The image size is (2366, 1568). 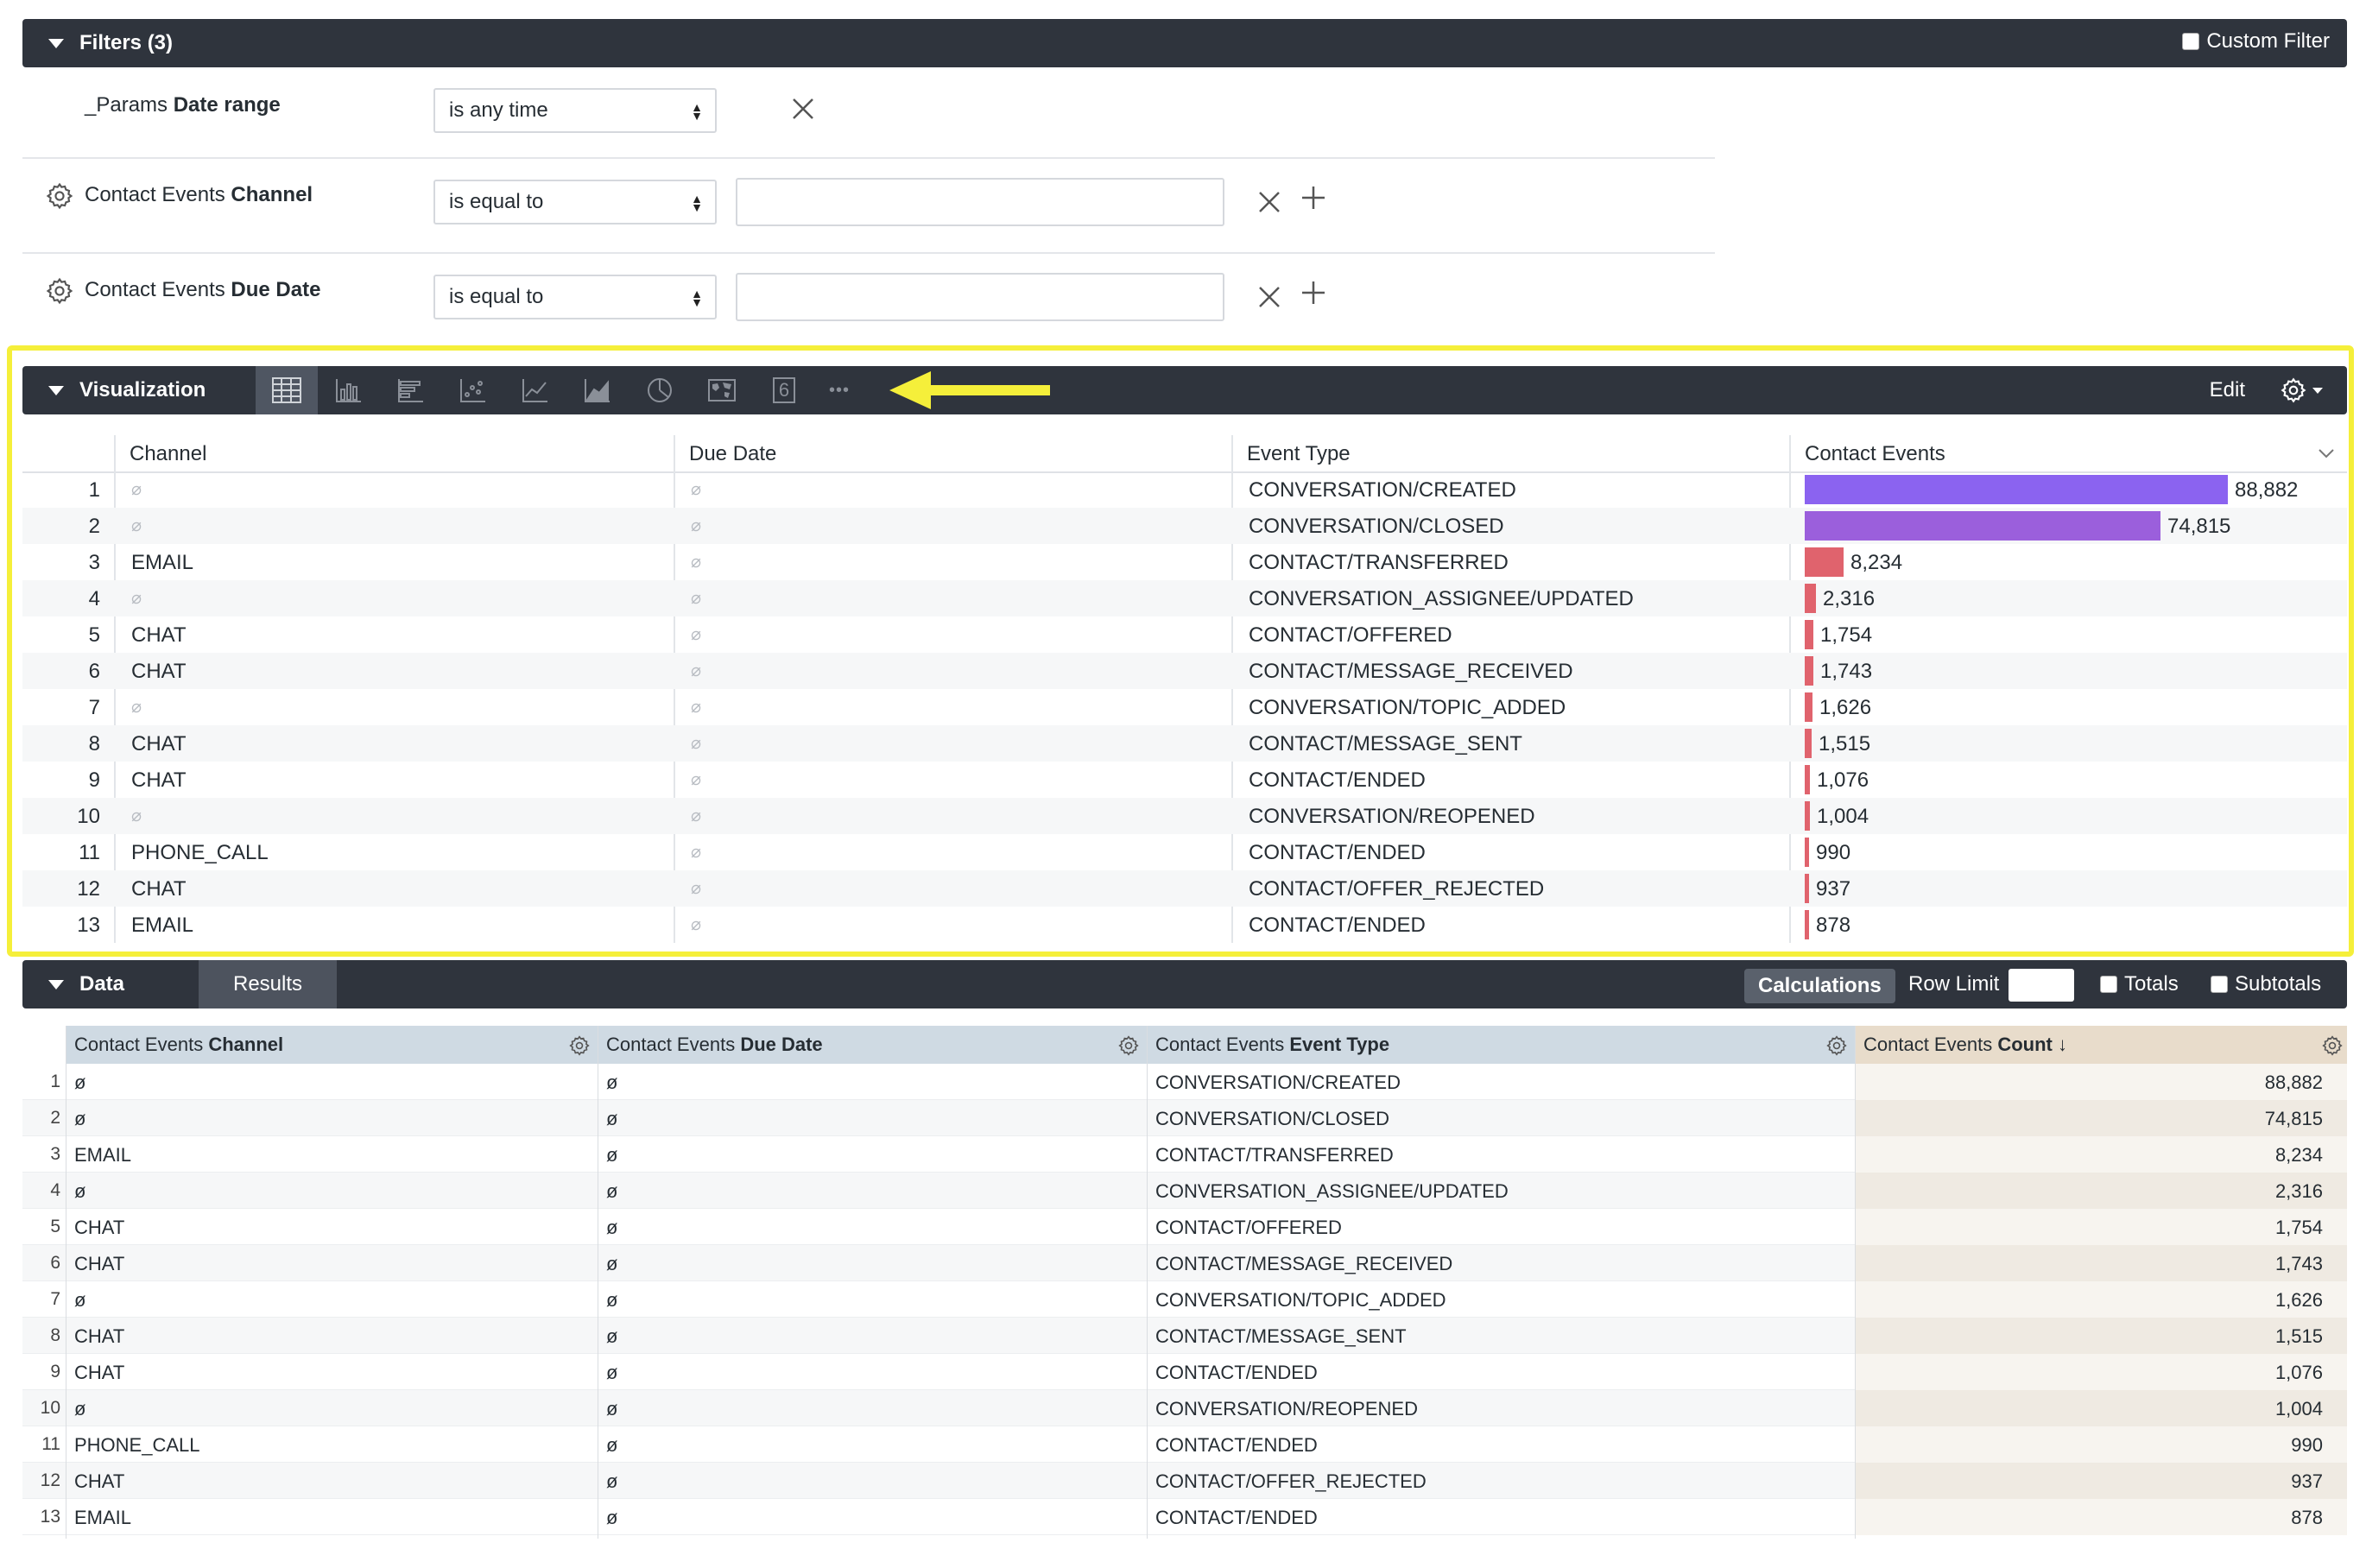 What do you see at coordinates (1501, 1045) in the screenshot?
I see `data-column-header: Contact Events Event Type` at bounding box center [1501, 1045].